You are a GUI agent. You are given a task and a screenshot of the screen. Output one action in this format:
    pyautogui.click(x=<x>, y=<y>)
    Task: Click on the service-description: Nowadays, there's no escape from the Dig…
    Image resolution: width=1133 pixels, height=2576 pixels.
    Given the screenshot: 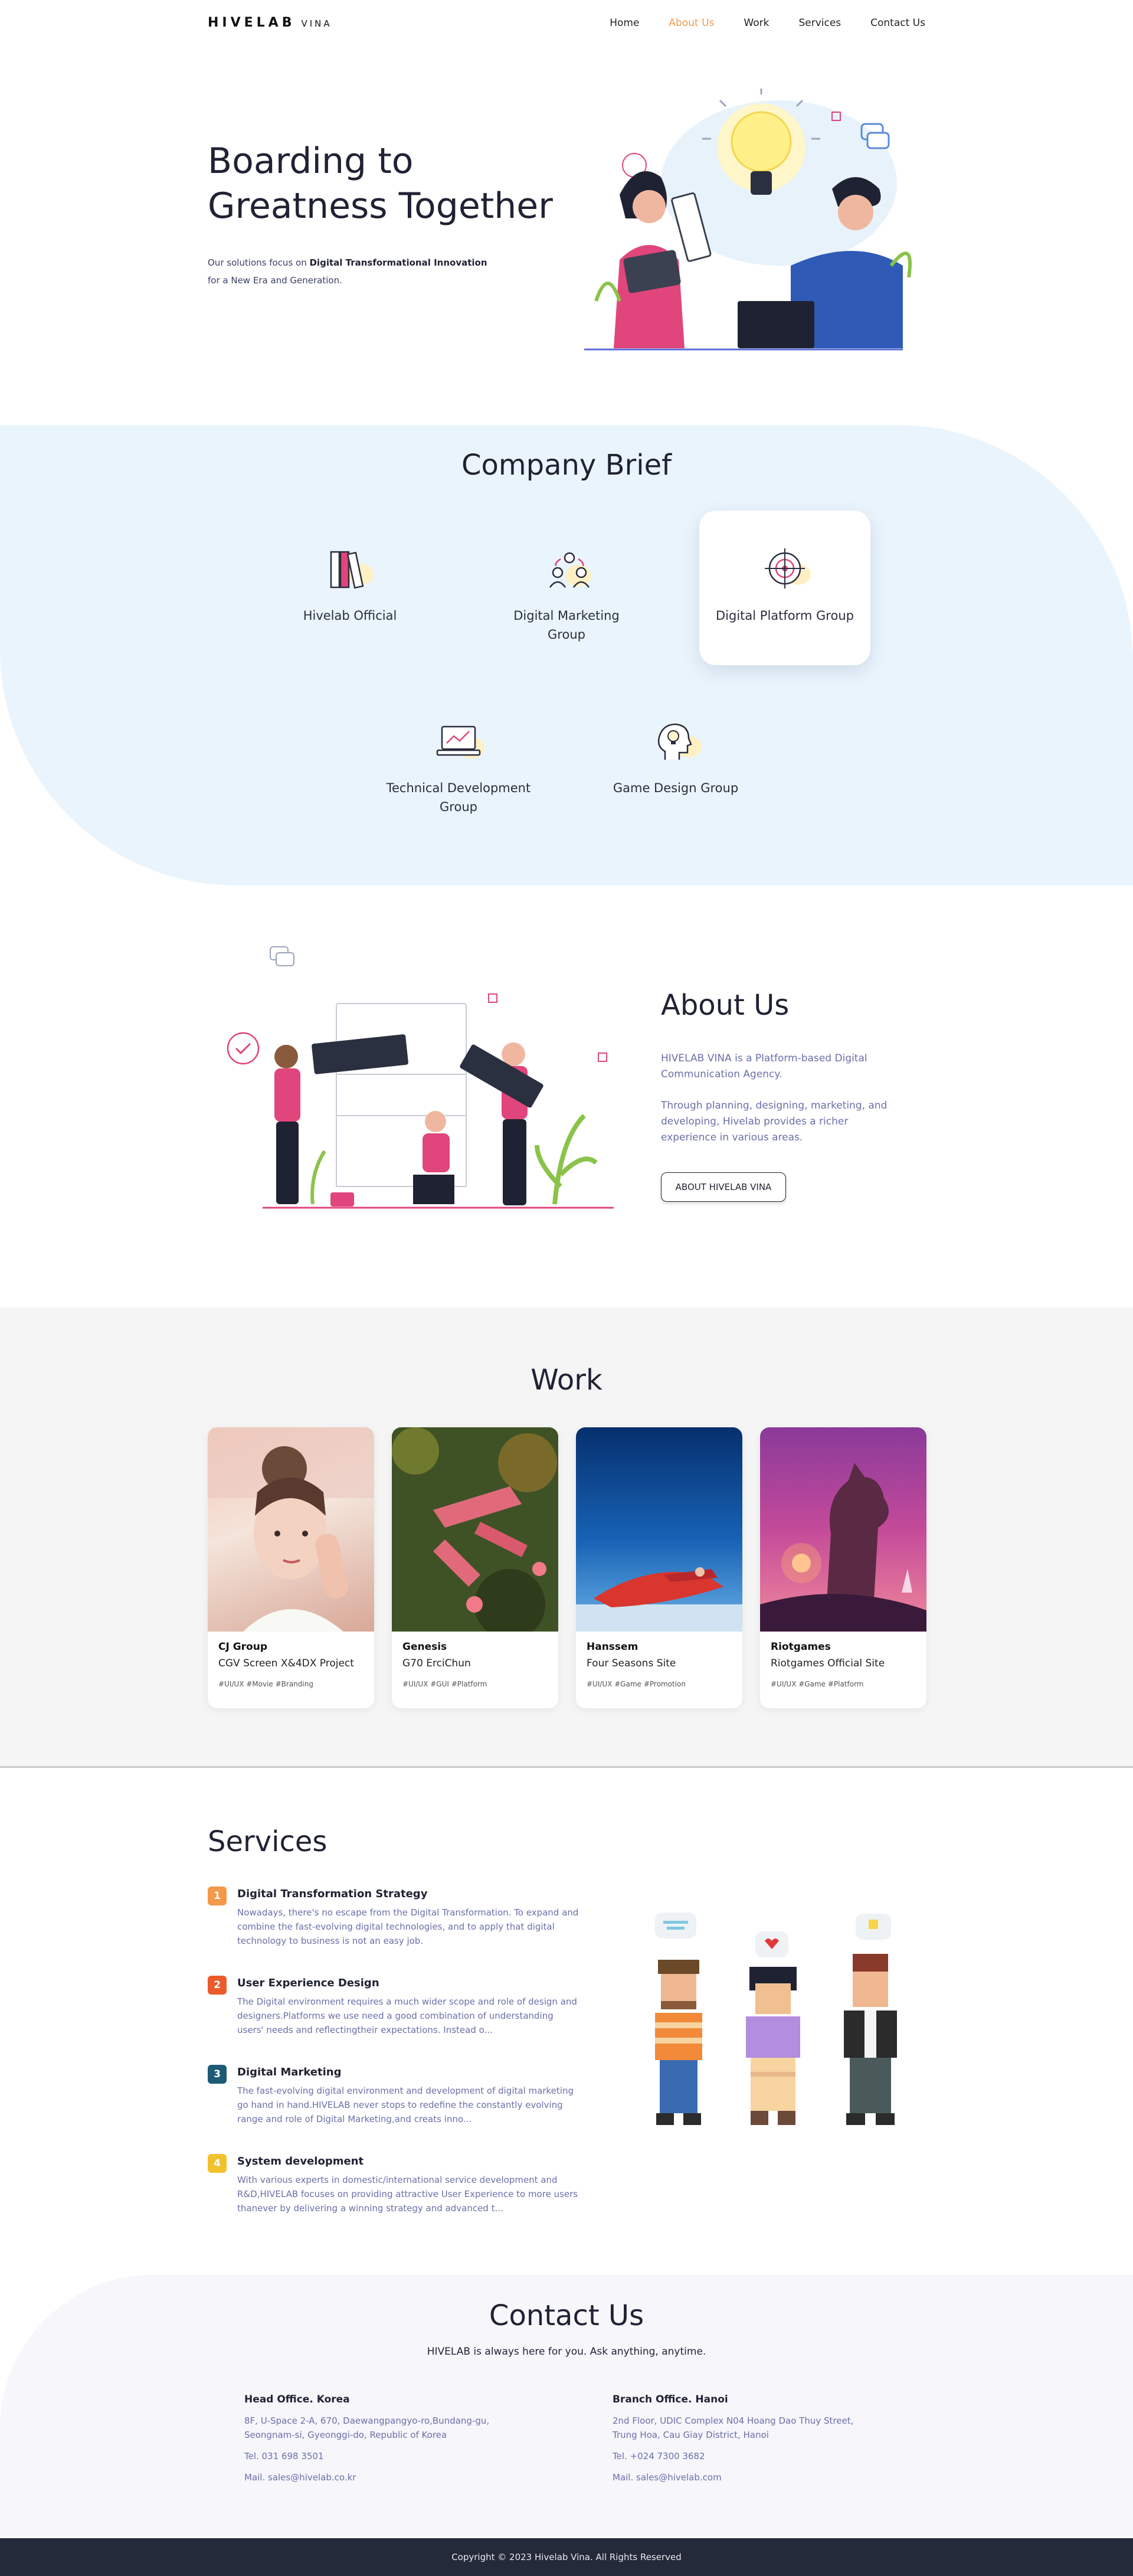 What is the action you would take?
    pyautogui.click(x=408, y=1926)
    